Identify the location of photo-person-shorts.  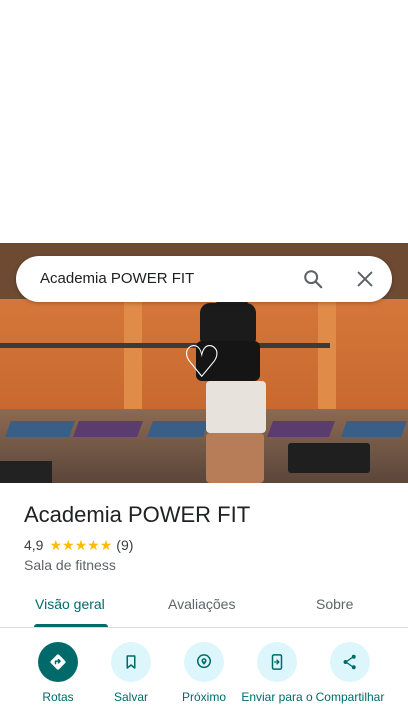
(236, 407).